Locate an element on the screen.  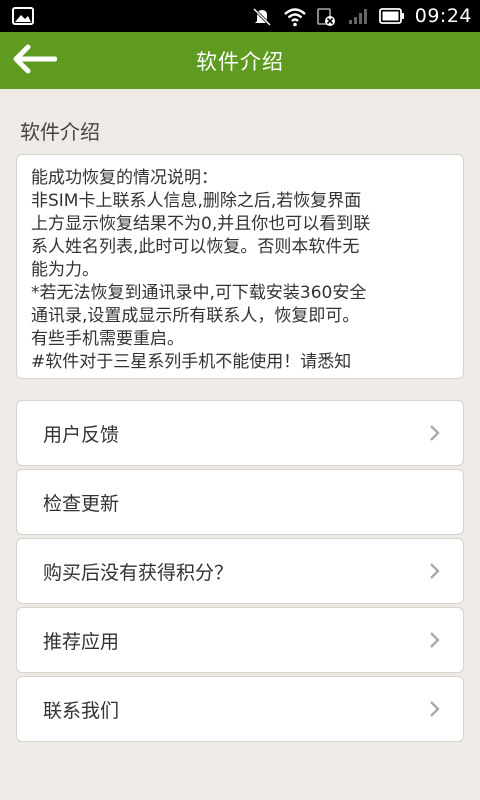
menu-item-label: 推荐应用 is located at coordinates (81, 641).